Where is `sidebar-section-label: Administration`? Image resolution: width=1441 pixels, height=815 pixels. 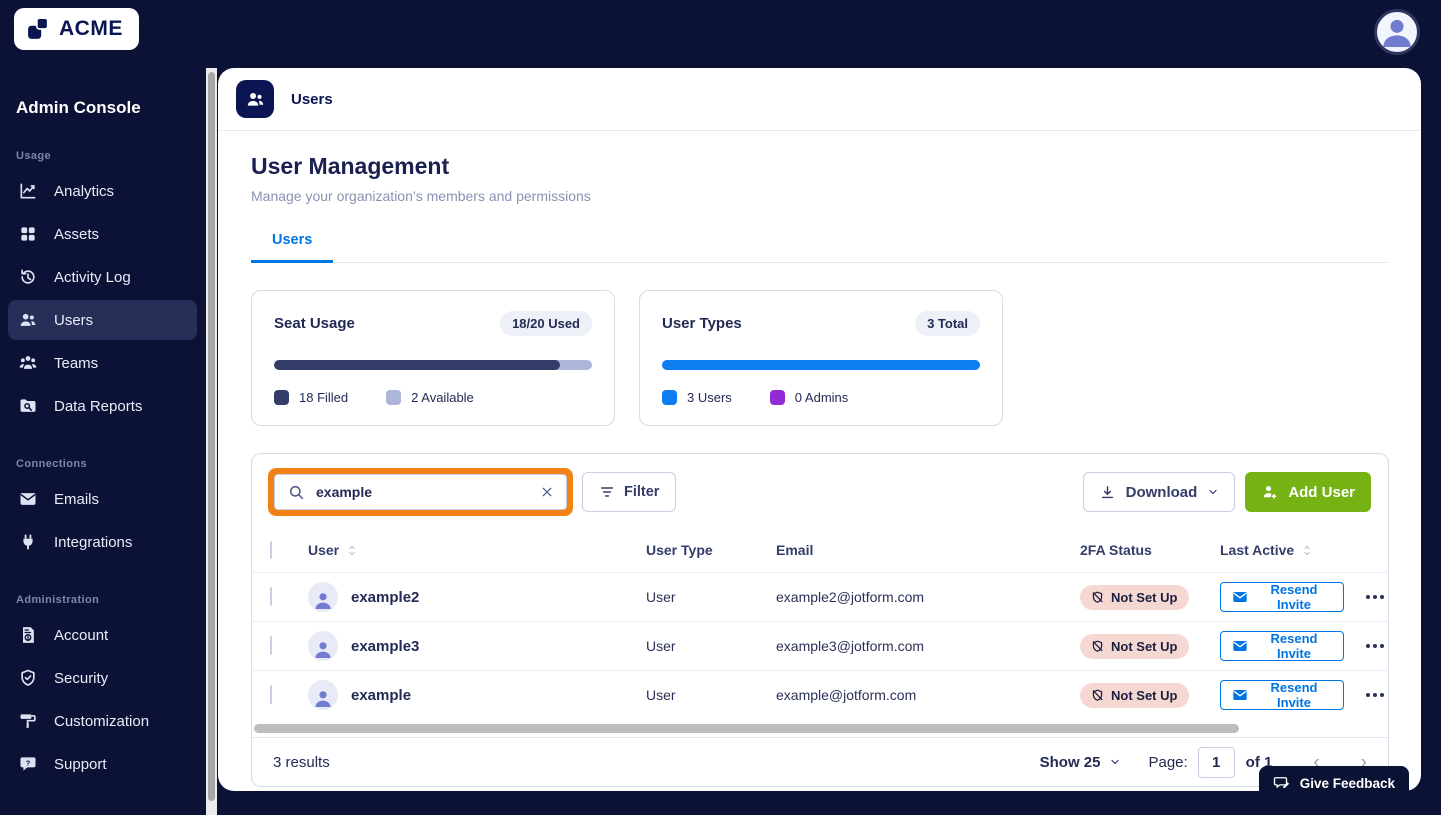 sidebar-section-label: Administration is located at coordinates (58, 600).